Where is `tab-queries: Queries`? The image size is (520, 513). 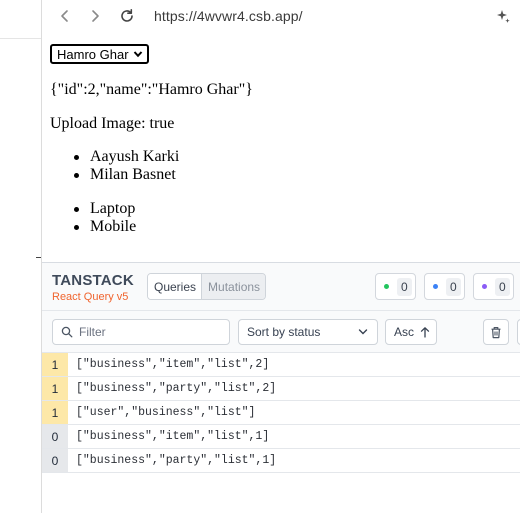
tab-queries: Queries is located at coordinates (175, 286).